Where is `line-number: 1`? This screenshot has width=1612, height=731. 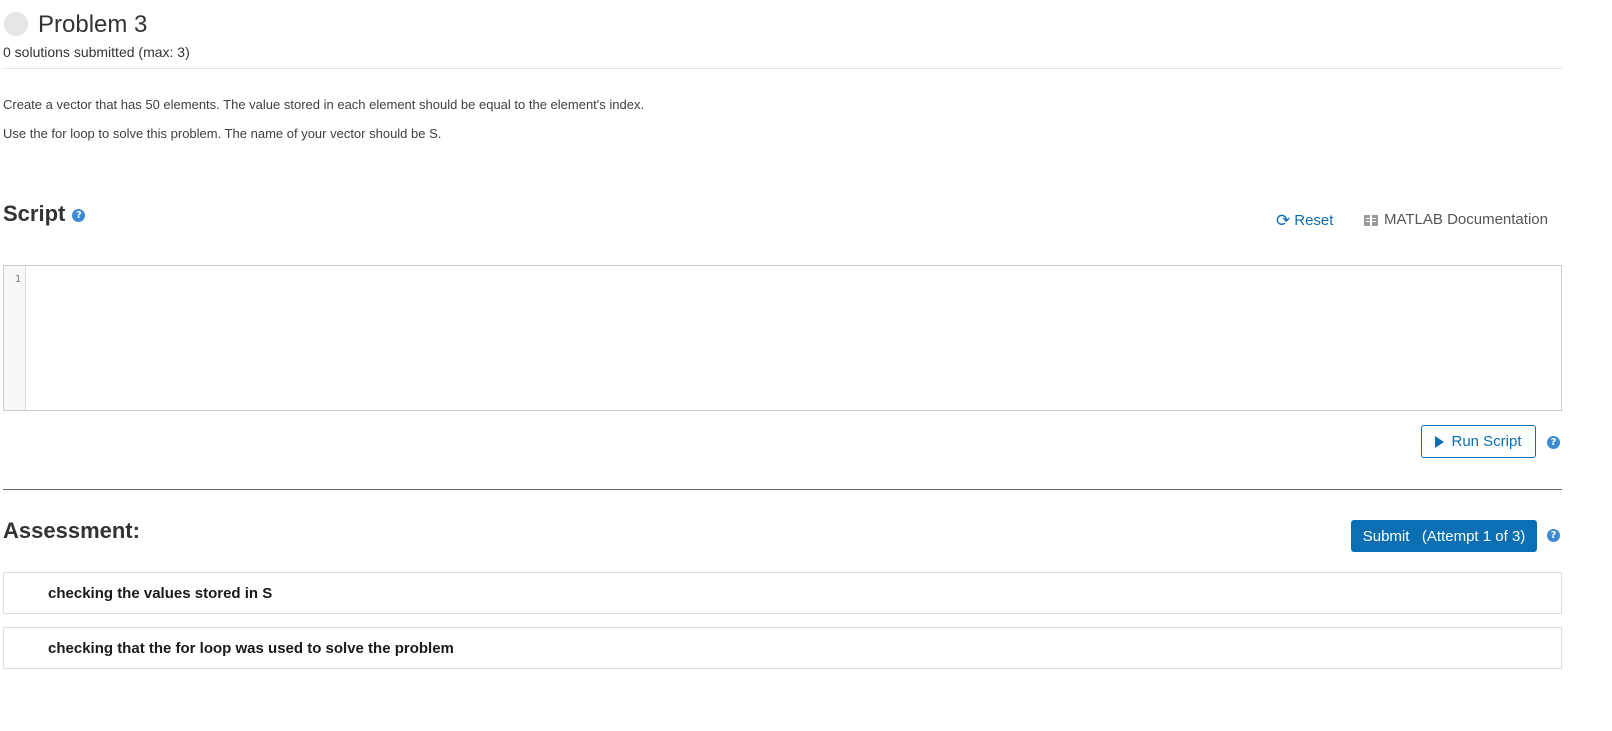 line-number: 1 is located at coordinates (17, 279).